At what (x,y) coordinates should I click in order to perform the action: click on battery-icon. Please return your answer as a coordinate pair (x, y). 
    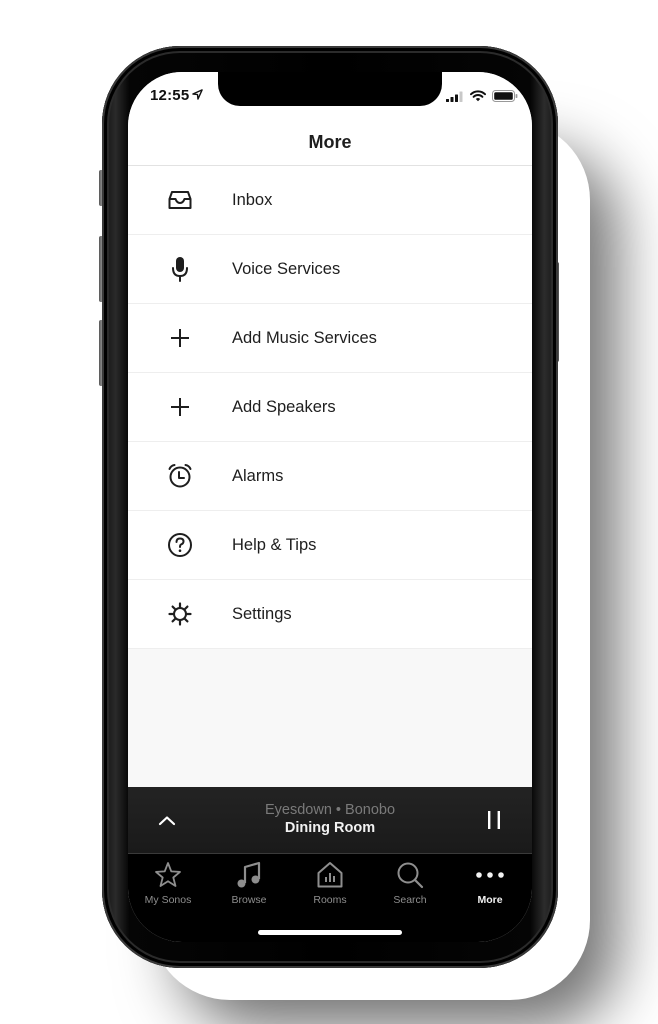
    Looking at the image, I should click on (505, 98).